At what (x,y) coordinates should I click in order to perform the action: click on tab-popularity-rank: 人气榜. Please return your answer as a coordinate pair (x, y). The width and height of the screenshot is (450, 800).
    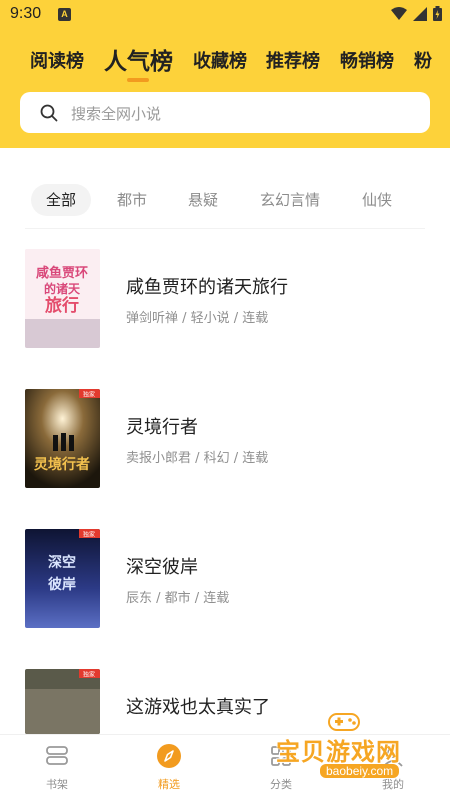
    Looking at the image, I should click on (138, 59).